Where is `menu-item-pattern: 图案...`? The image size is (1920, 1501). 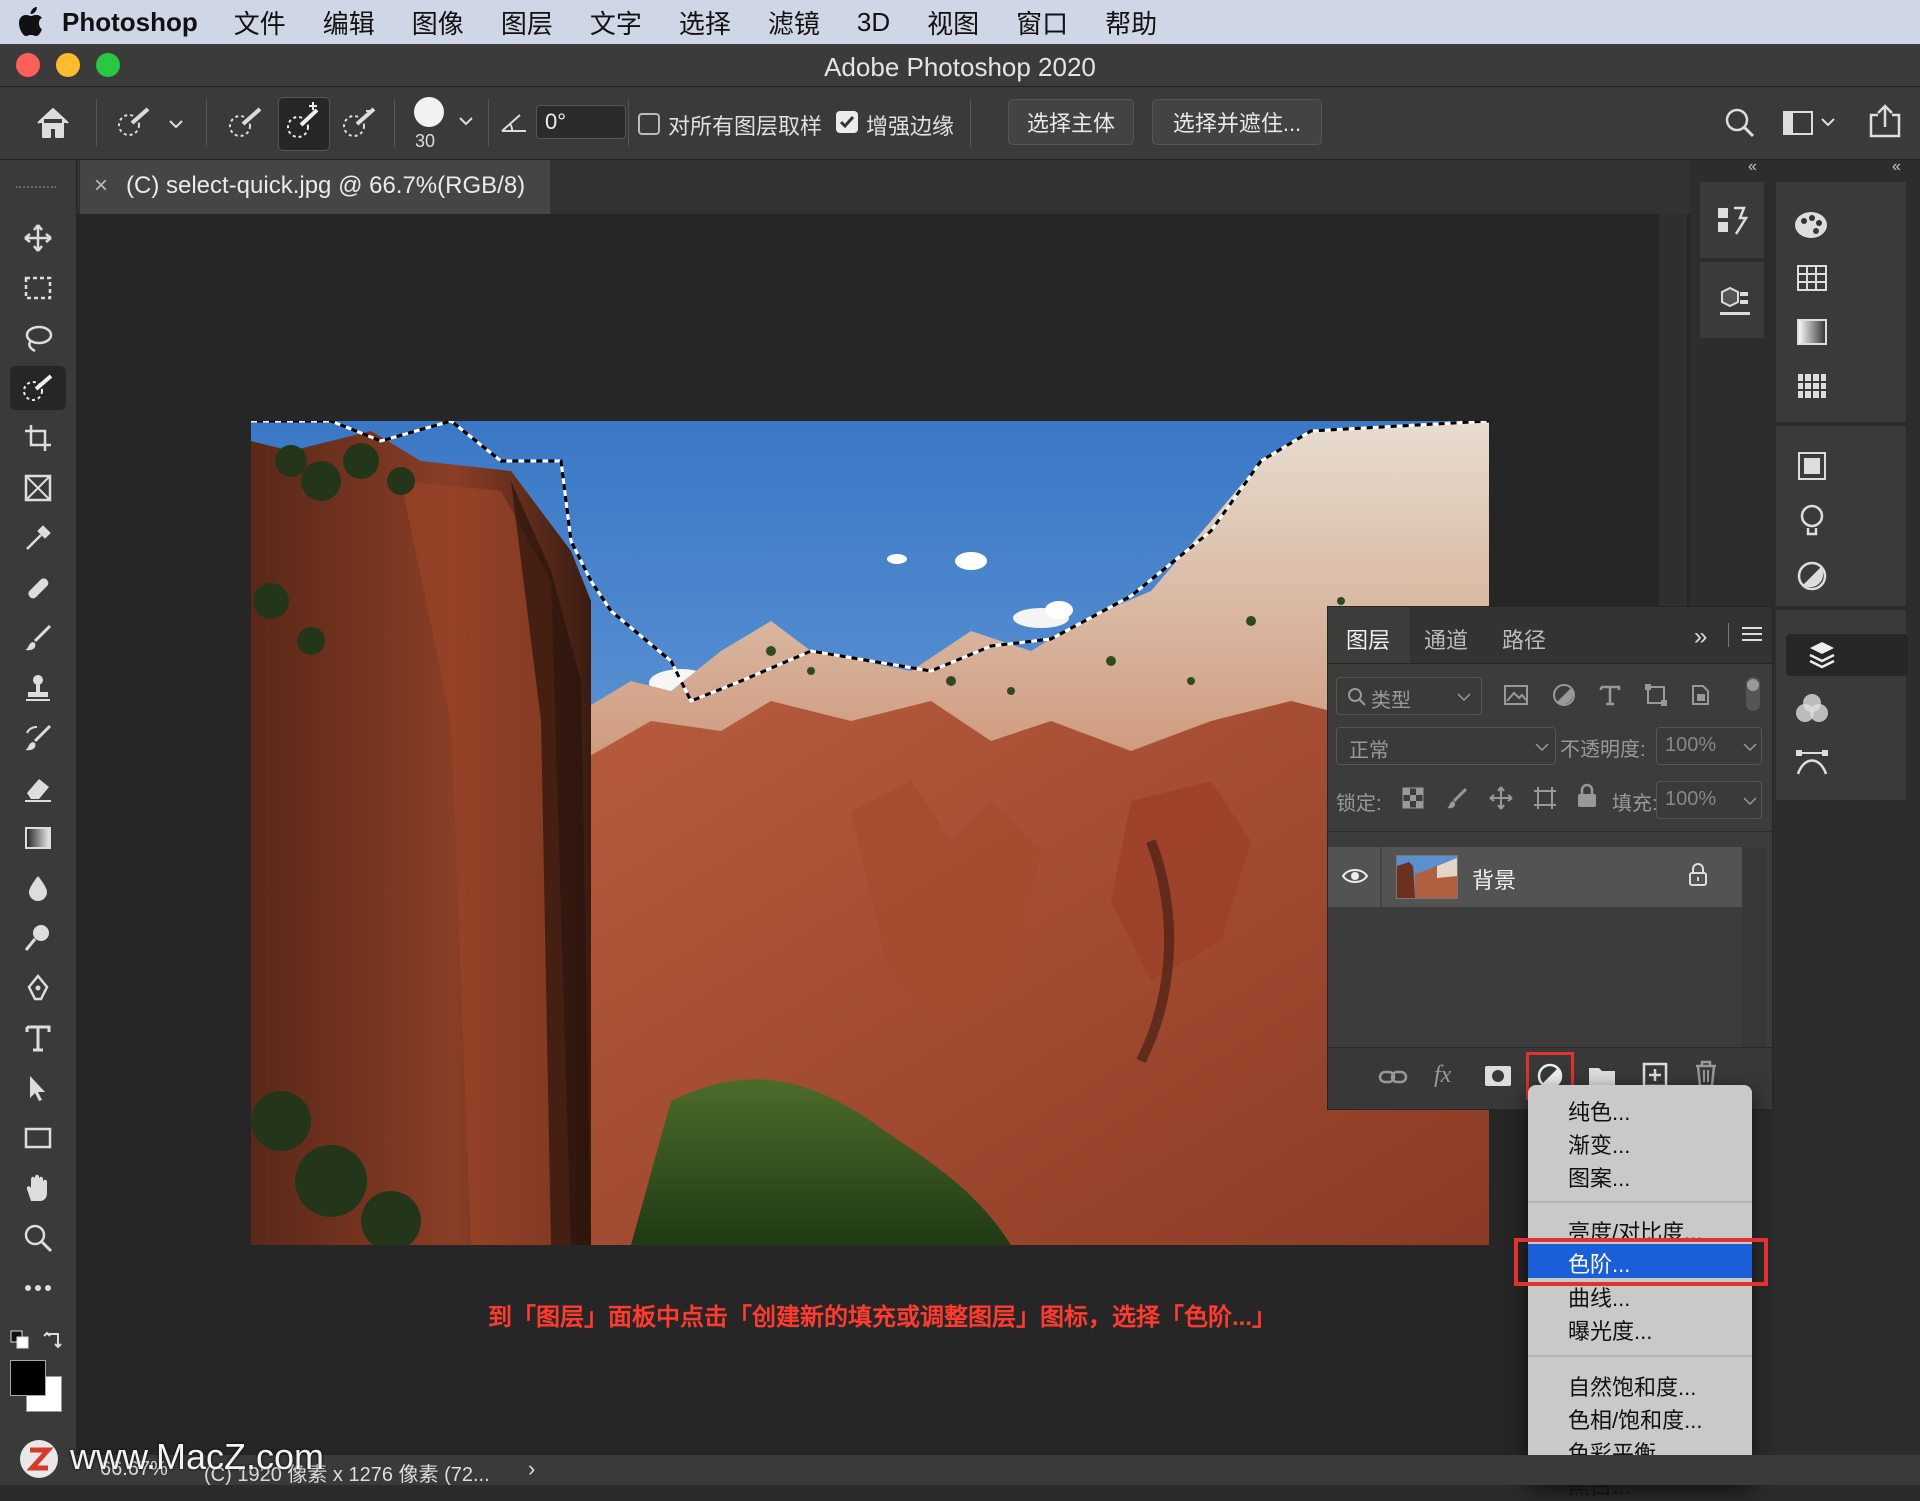 menu-item-pattern: 图案... is located at coordinates (1599, 1177).